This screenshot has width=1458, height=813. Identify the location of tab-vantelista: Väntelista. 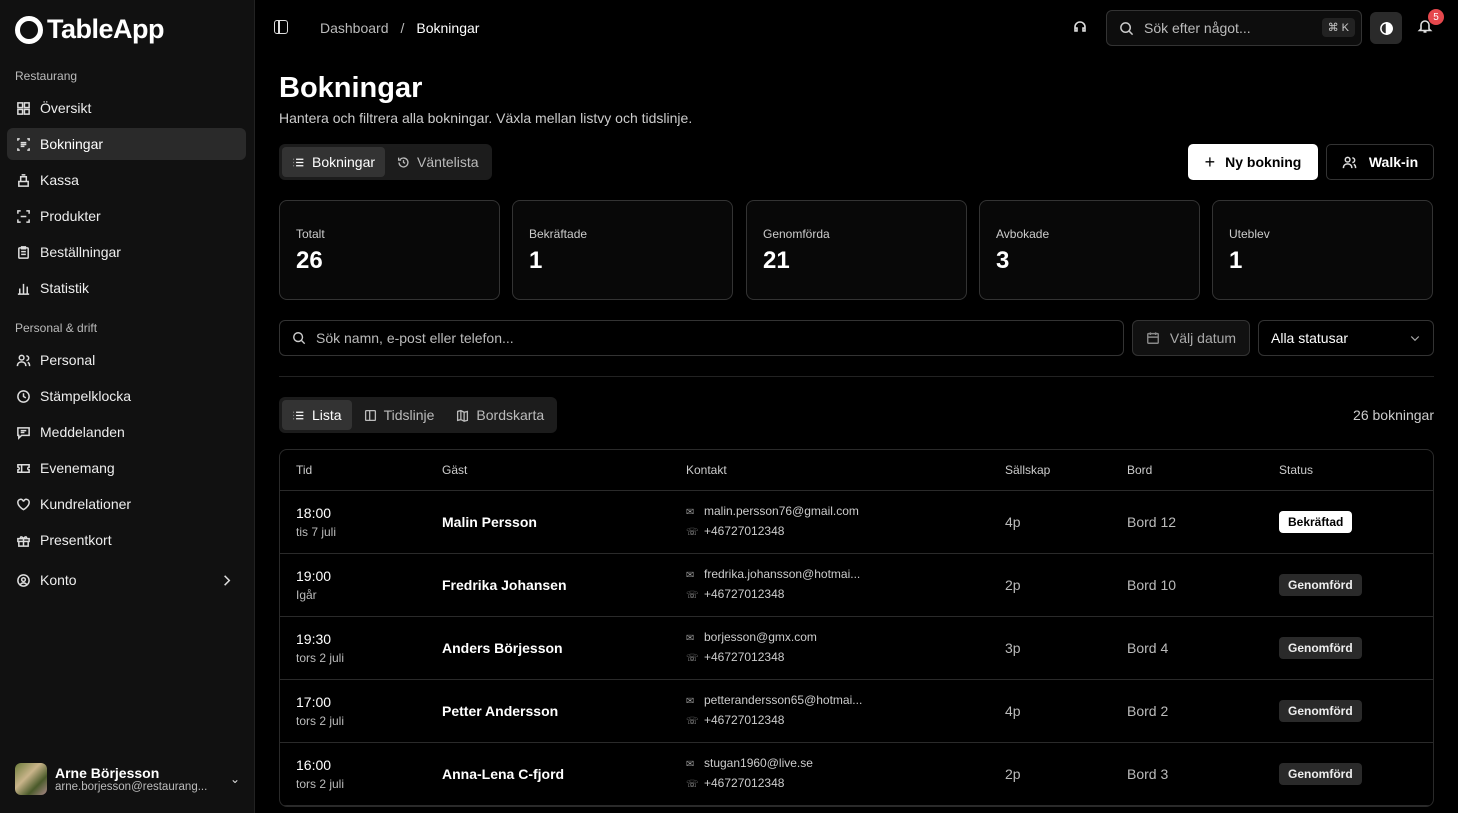
(437, 162).